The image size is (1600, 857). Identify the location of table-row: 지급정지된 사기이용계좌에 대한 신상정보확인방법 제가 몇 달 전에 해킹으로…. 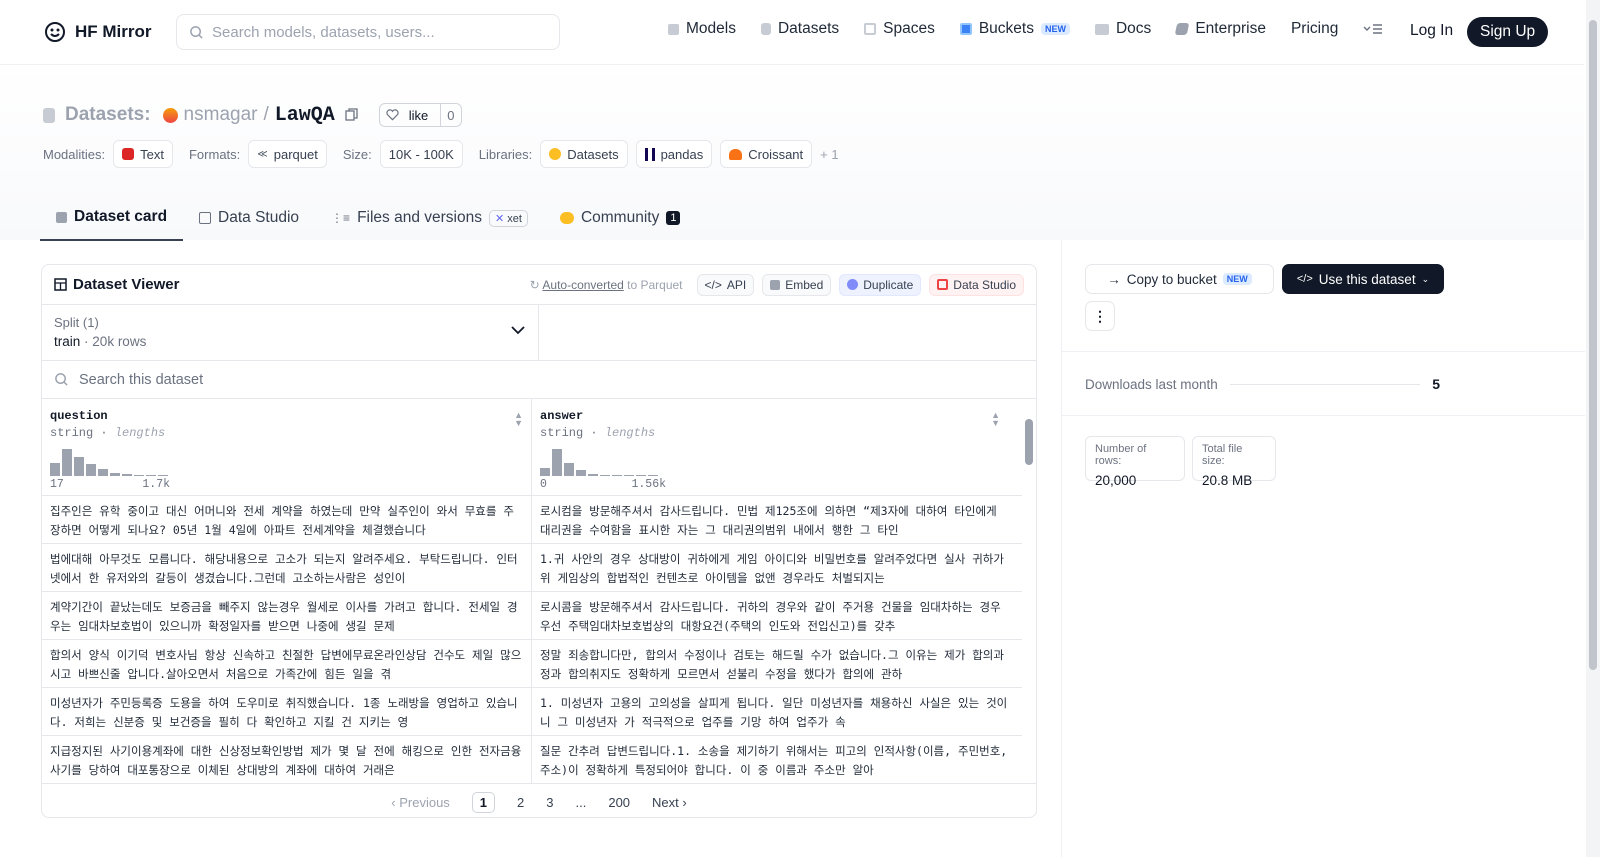
(539, 759).